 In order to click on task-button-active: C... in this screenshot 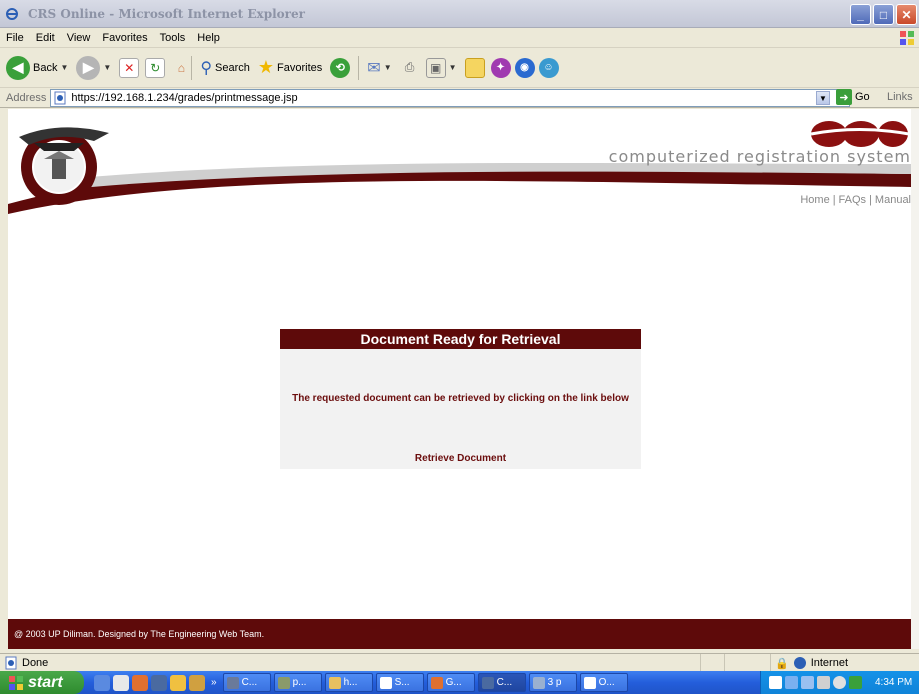, I will do `click(501, 682)`.